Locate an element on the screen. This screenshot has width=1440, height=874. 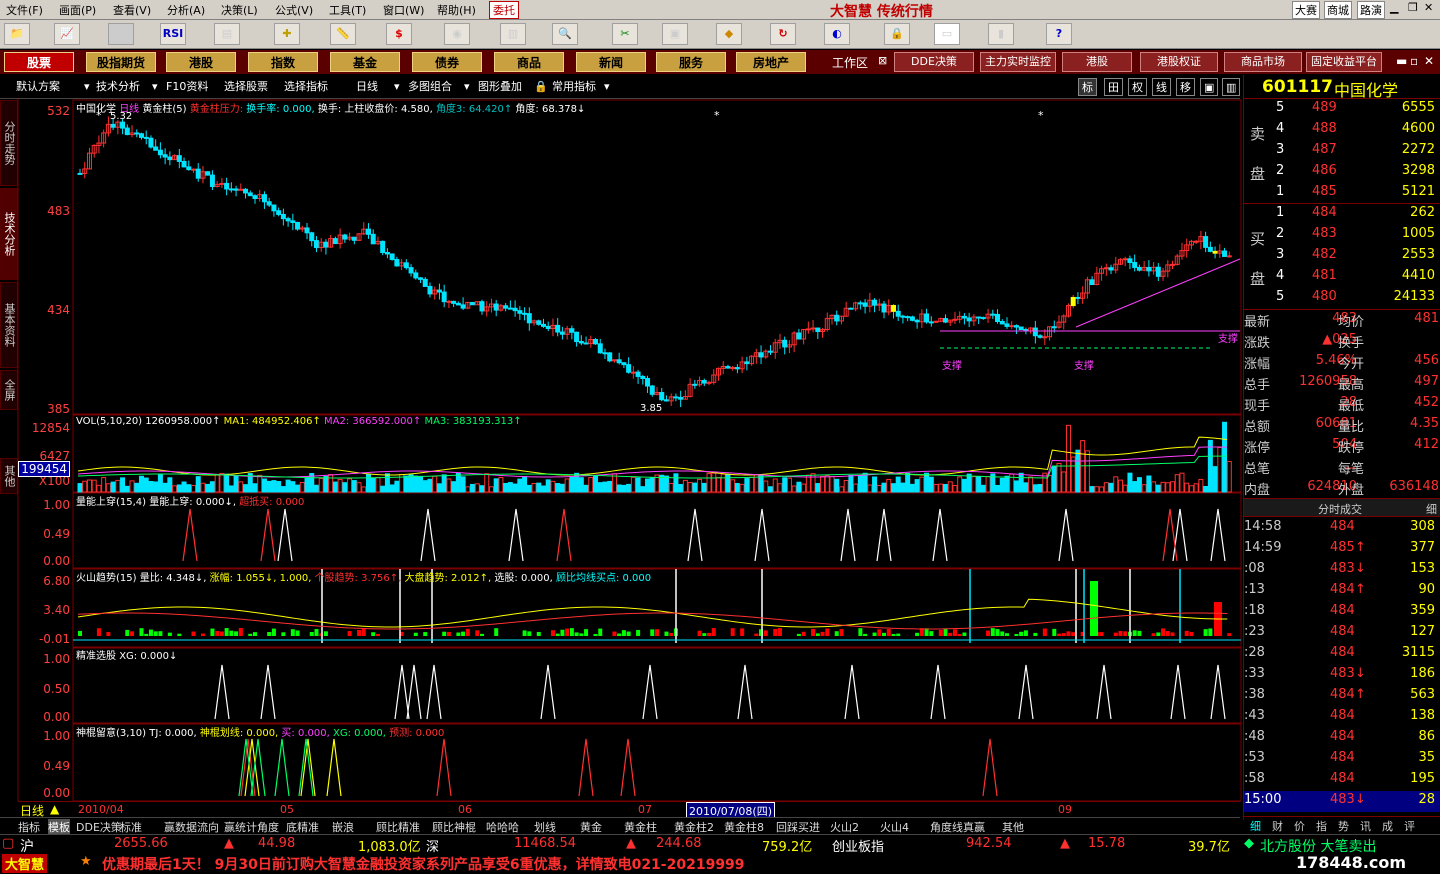
cube-icon: ▣ is located at coordinates (675, 34).